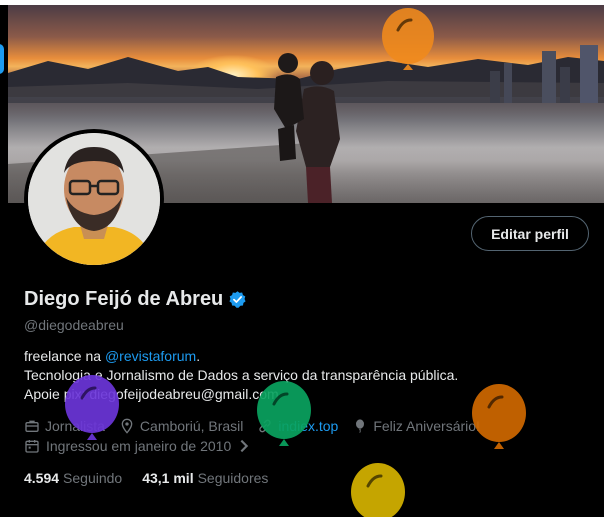  What do you see at coordinates (191, 426) in the screenshot?
I see `meta-location-text: Camboriú, Brasil` at bounding box center [191, 426].